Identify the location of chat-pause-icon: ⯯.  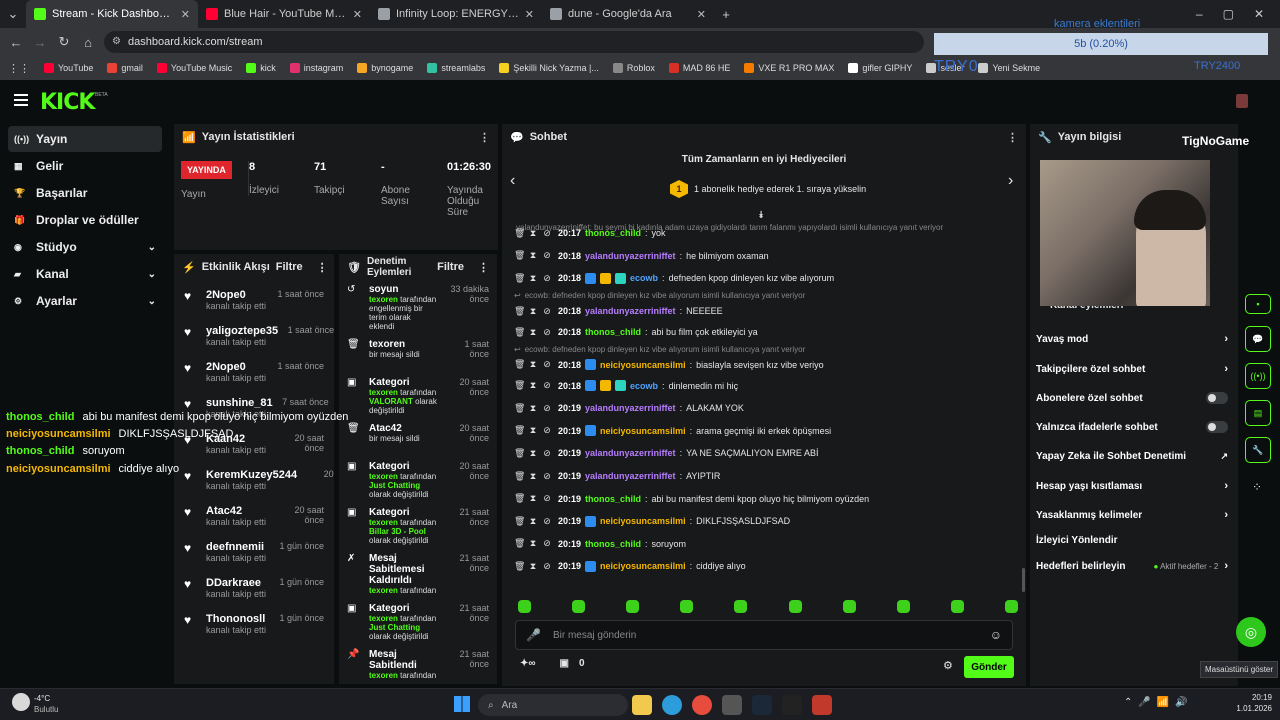
(761, 215).